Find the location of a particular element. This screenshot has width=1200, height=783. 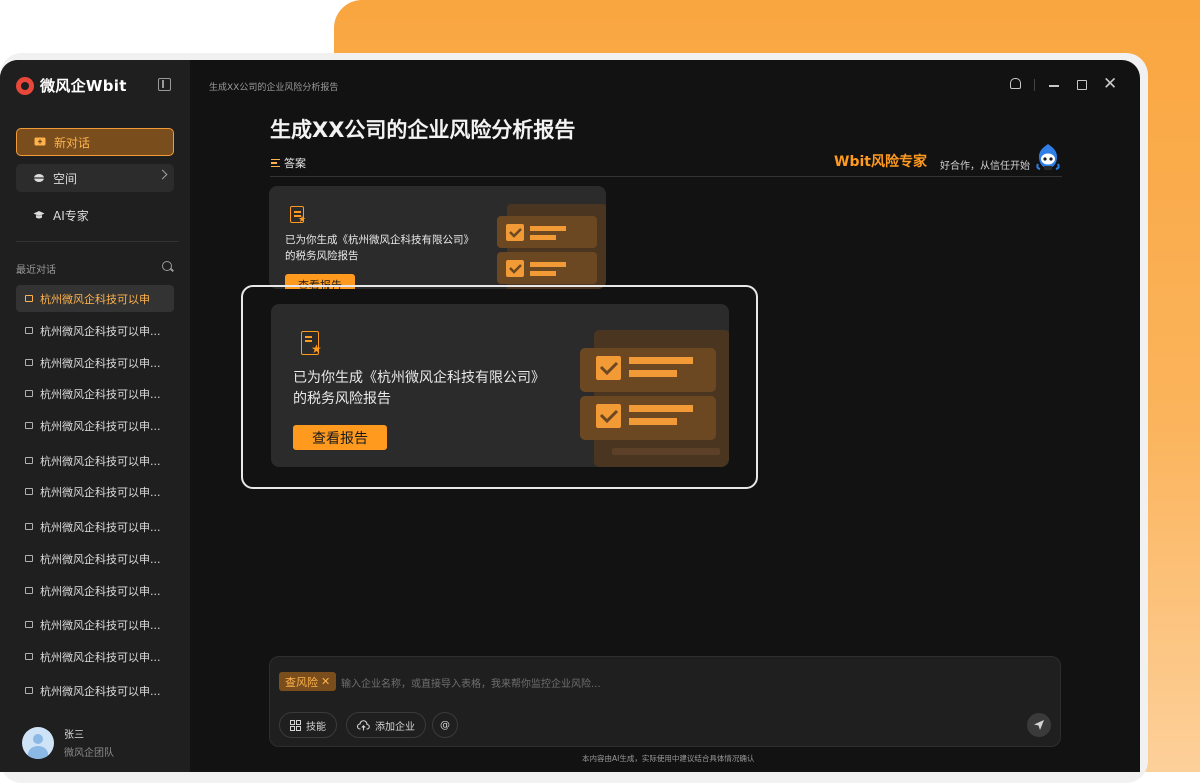

report-card-small: ★ 已为你生成《杭州微风企科技有限公司》 的税务风险报告 查看报告 is located at coordinates (437, 237).